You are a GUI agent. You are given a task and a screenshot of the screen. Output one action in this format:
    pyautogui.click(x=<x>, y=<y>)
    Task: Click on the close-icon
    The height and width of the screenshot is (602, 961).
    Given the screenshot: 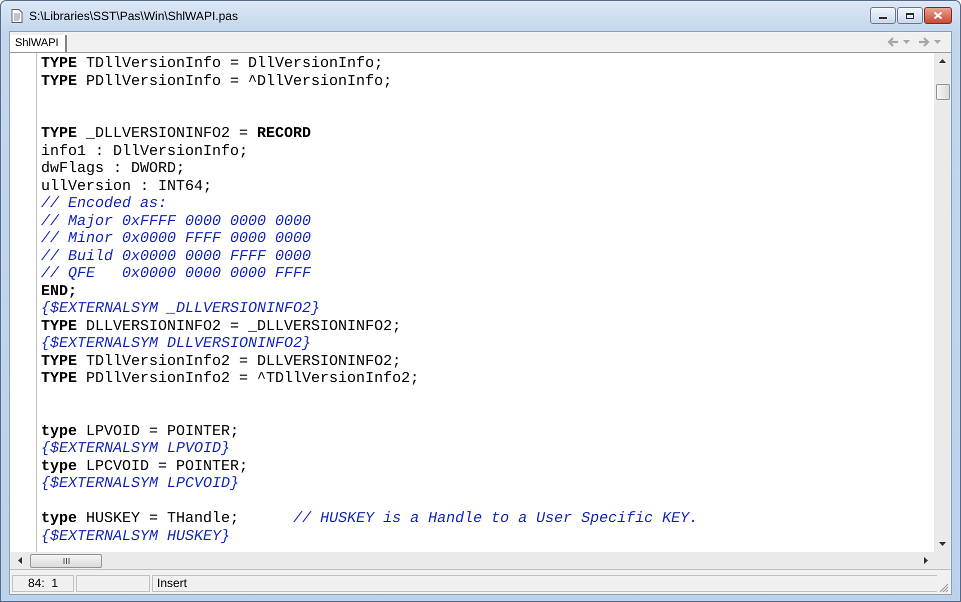 What is the action you would take?
    pyautogui.click(x=938, y=15)
    